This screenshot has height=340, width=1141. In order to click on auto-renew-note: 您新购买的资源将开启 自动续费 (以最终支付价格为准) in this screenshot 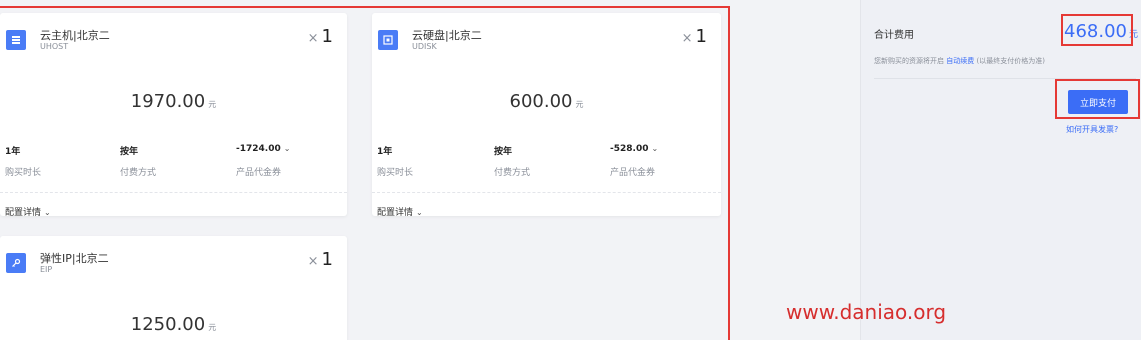, I will do `click(959, 61)`.